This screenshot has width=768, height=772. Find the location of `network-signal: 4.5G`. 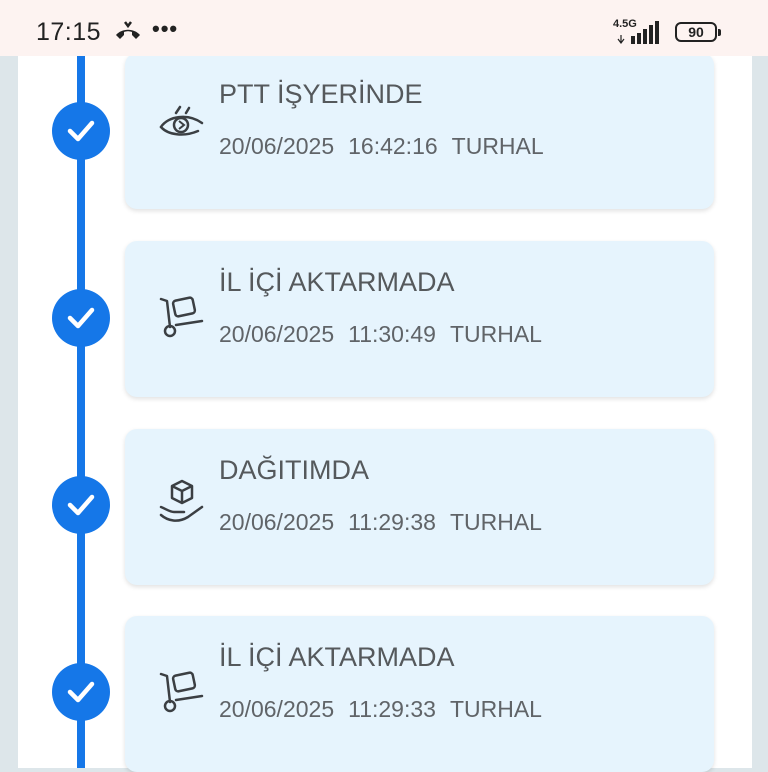

network-signal: 4.5G is located at coordinates (639, 32).